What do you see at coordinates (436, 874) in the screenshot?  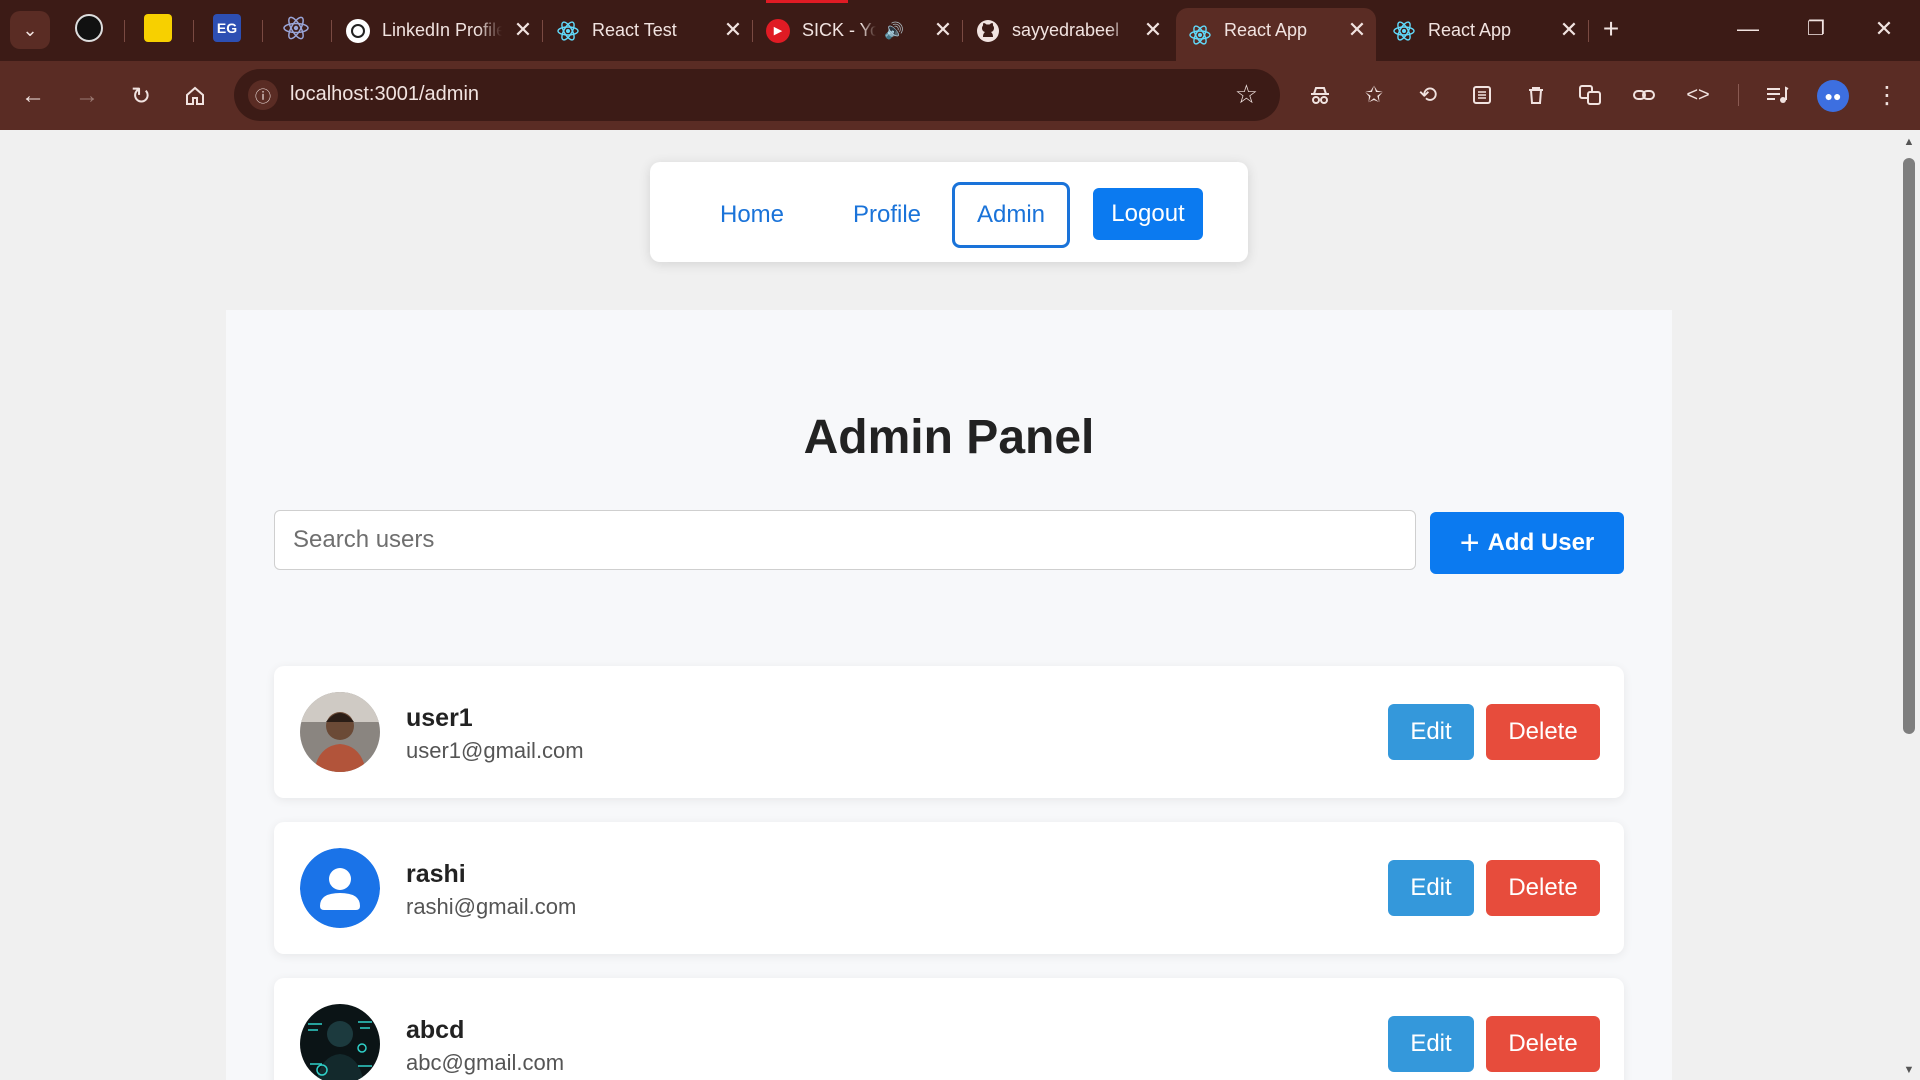 I see `user-name: rashi` at bounding box center [436, 874].